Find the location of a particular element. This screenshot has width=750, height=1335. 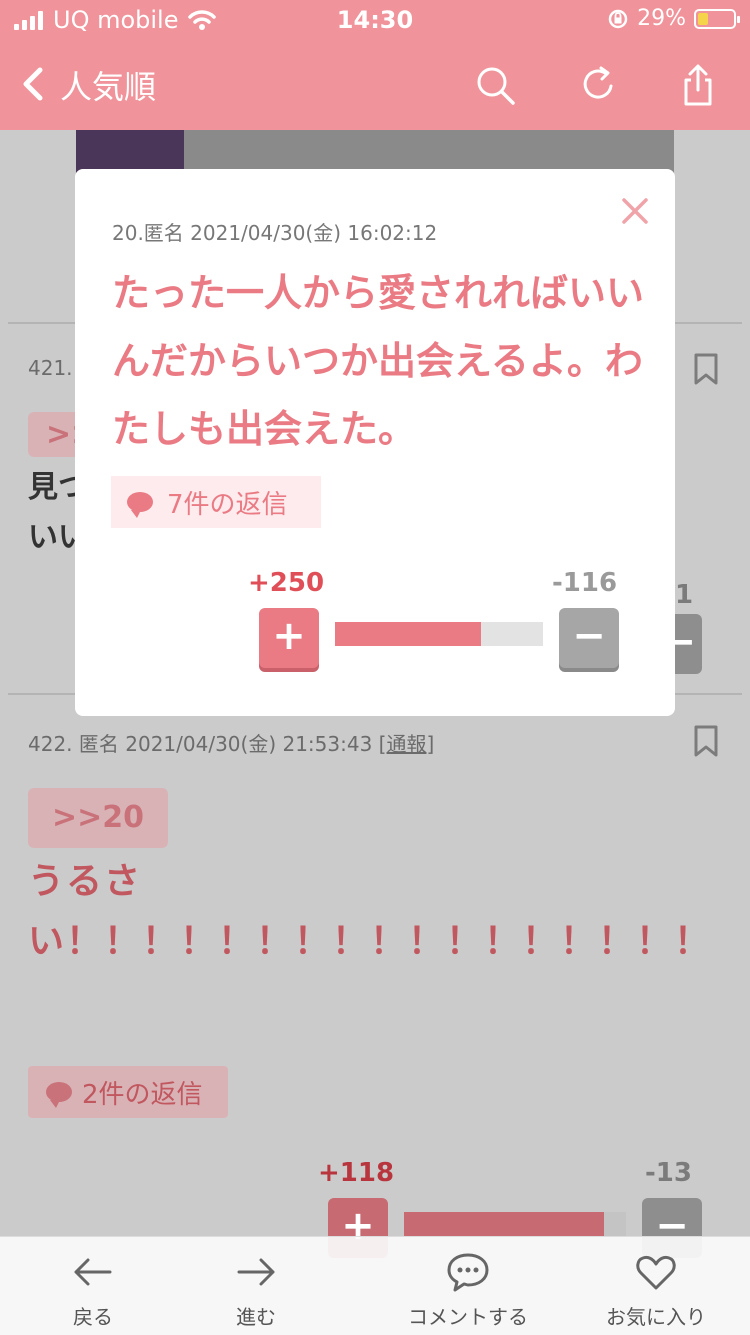

comment-422-meta: 422. 匿名 2021/04/30(金) 21:53:43 [通報] is located at coordinates (231, 742).